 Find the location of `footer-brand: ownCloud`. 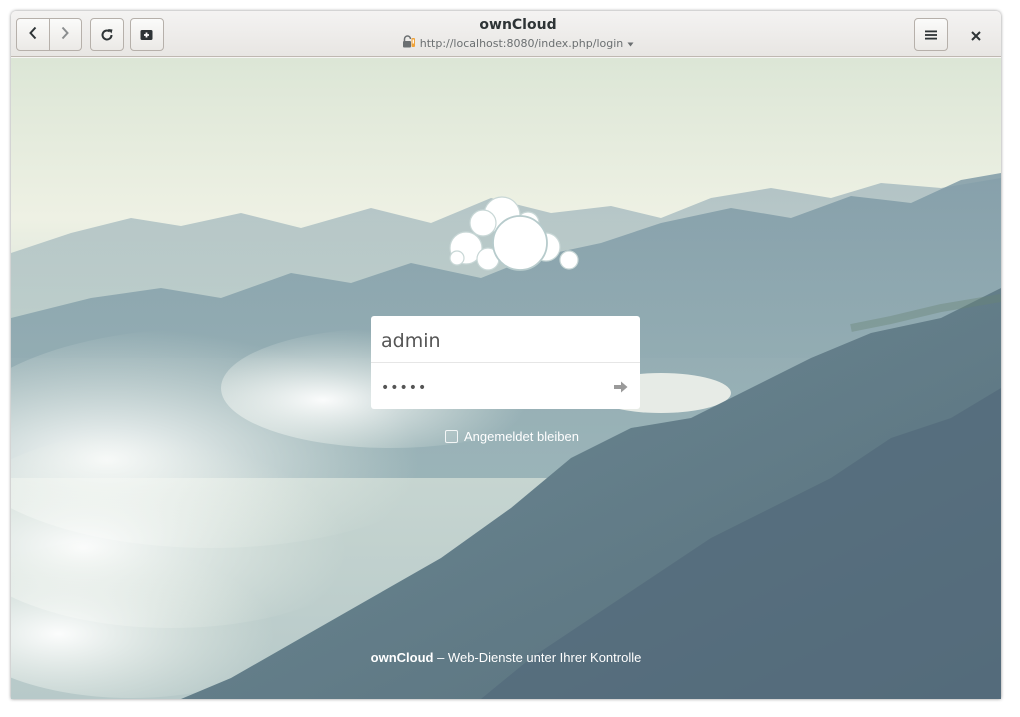

footer-brand: ownCloud is located at coordinates (402, 657).